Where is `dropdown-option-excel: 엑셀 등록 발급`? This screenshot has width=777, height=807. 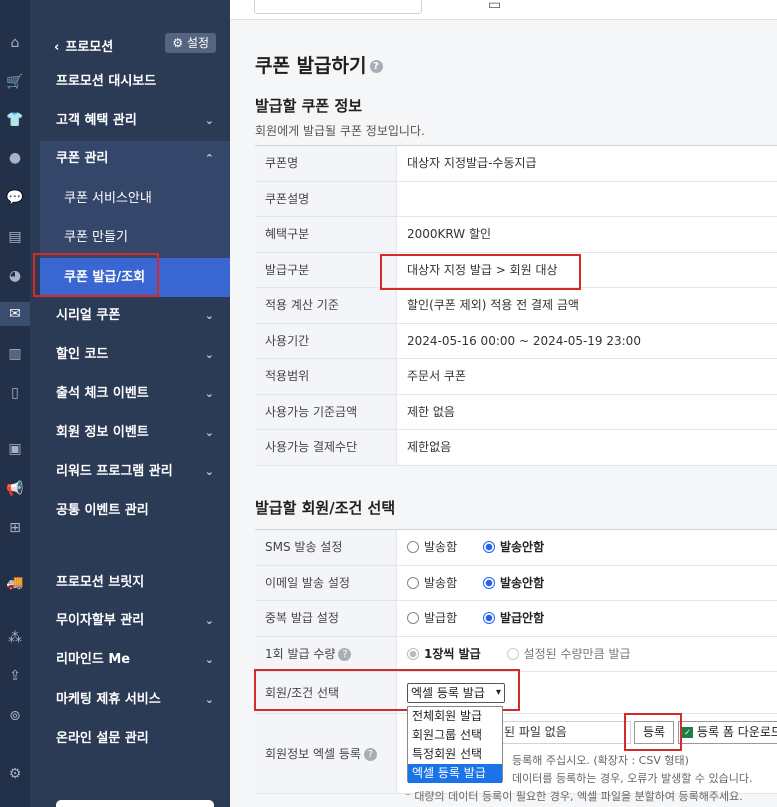
dropdown-option-excel: 엑셀 등록 발급 is located at coordinates (455, 773).